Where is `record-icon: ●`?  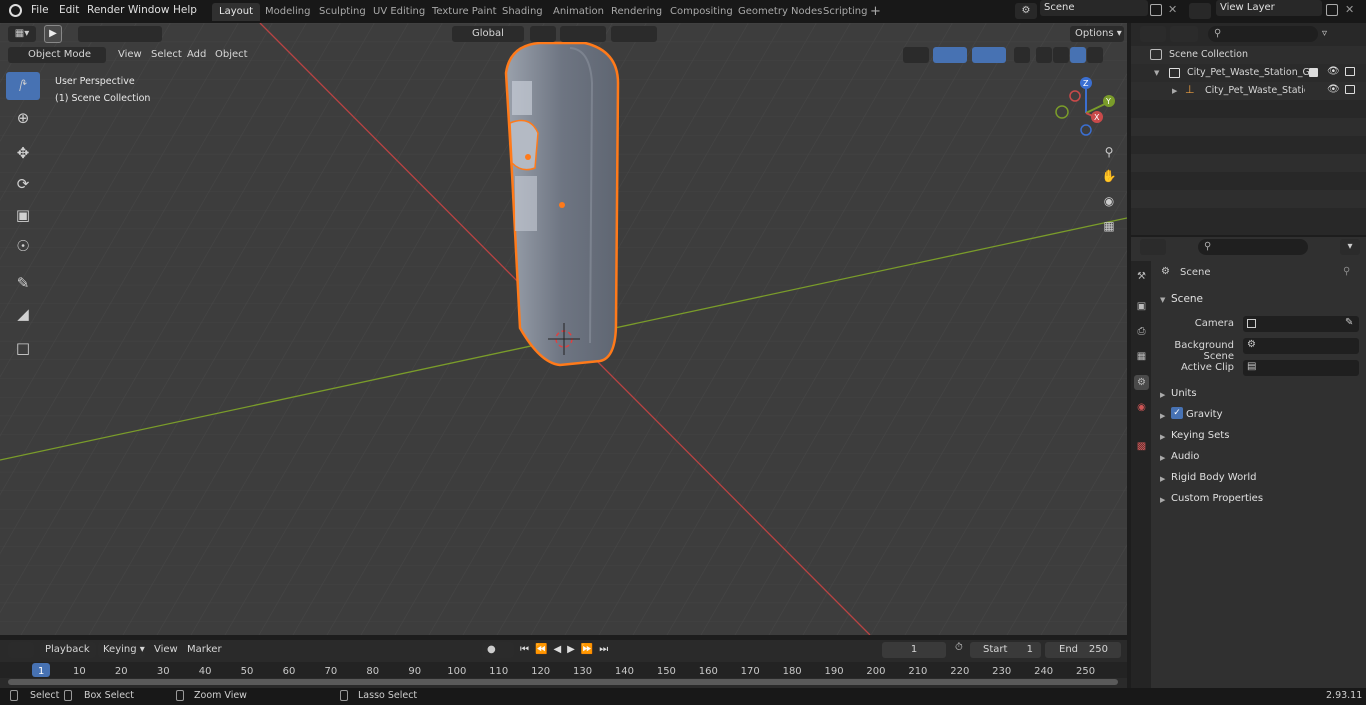
record-icon: ● is located at coordinates (498, 650).